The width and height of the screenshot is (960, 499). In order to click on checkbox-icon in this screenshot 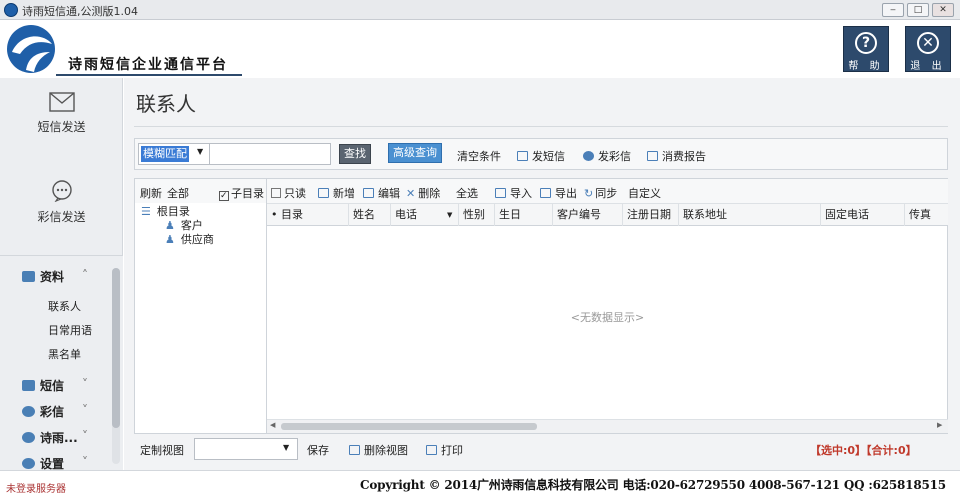, I will do `click(276, 193)`.